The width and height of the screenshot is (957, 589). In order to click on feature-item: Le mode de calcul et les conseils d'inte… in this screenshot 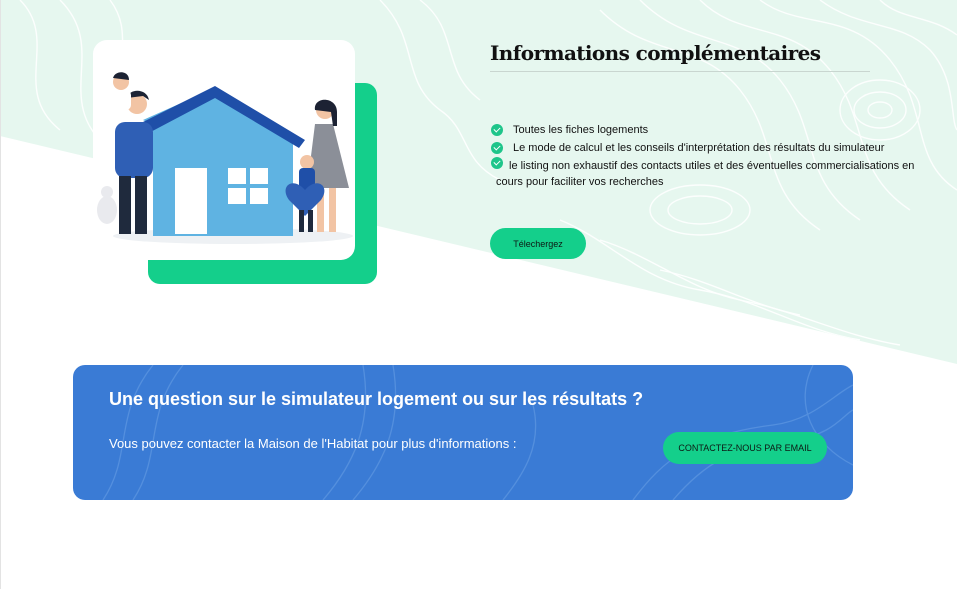, I will do `click(710, 148)`.